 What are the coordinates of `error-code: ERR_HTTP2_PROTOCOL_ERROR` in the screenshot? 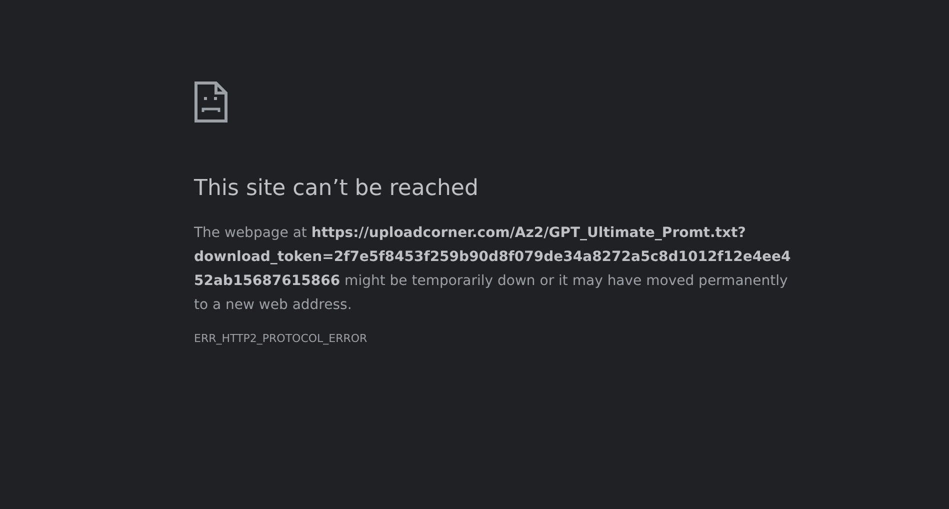 It's located at (281, 338).